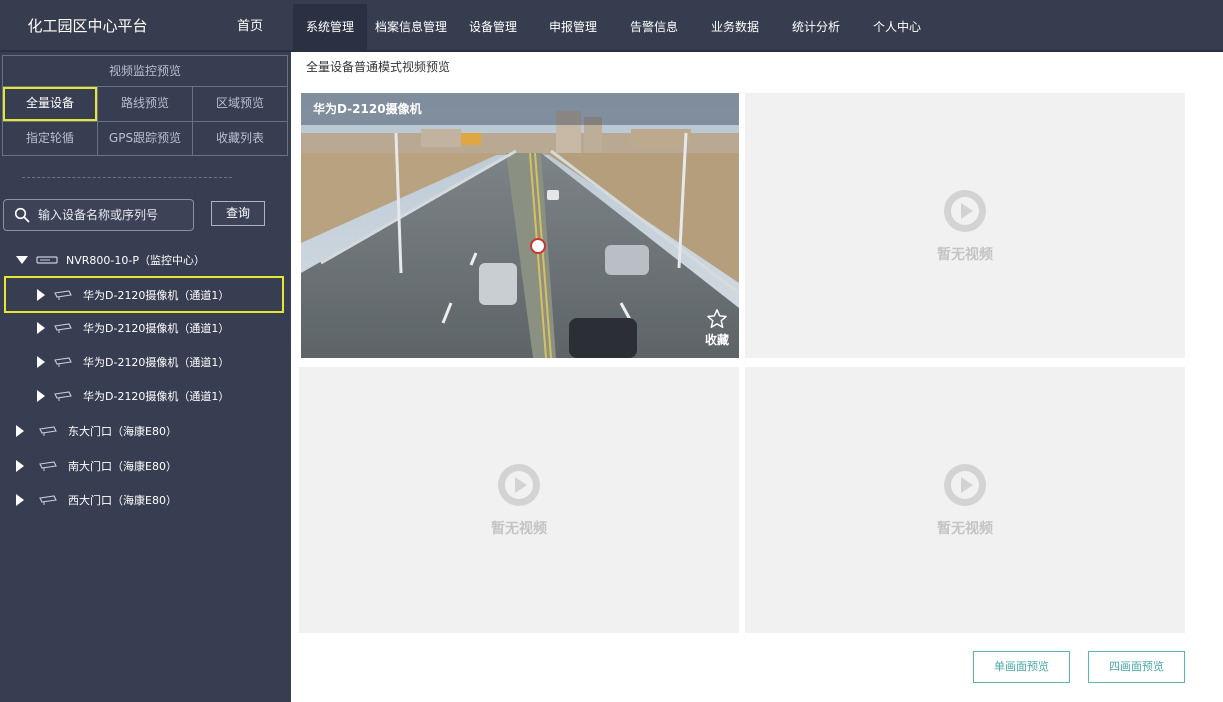 This screenshot has height=702, width=1223. Describe the element at coordinates (113, 215) in the screenshot. I see `search-input` at that location.